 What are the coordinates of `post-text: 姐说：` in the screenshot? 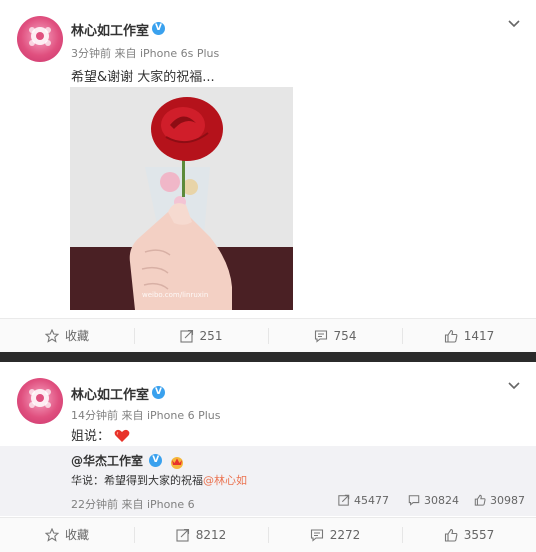 It's located at (100, 434).